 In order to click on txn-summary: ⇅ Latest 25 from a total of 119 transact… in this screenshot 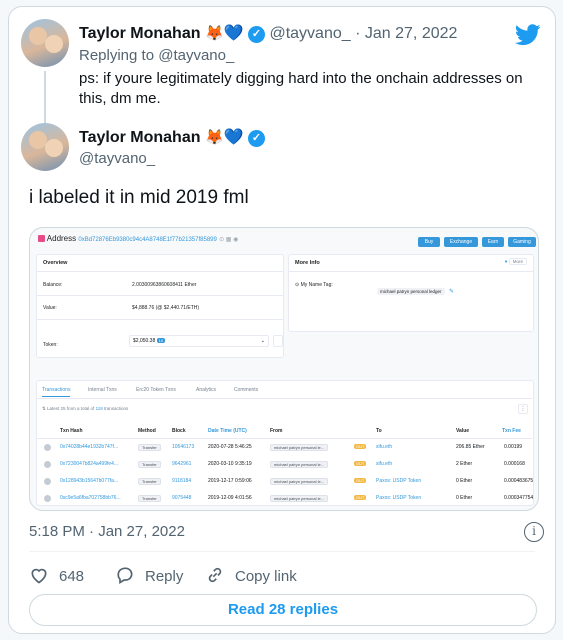, I will do `click(85, 408)`.